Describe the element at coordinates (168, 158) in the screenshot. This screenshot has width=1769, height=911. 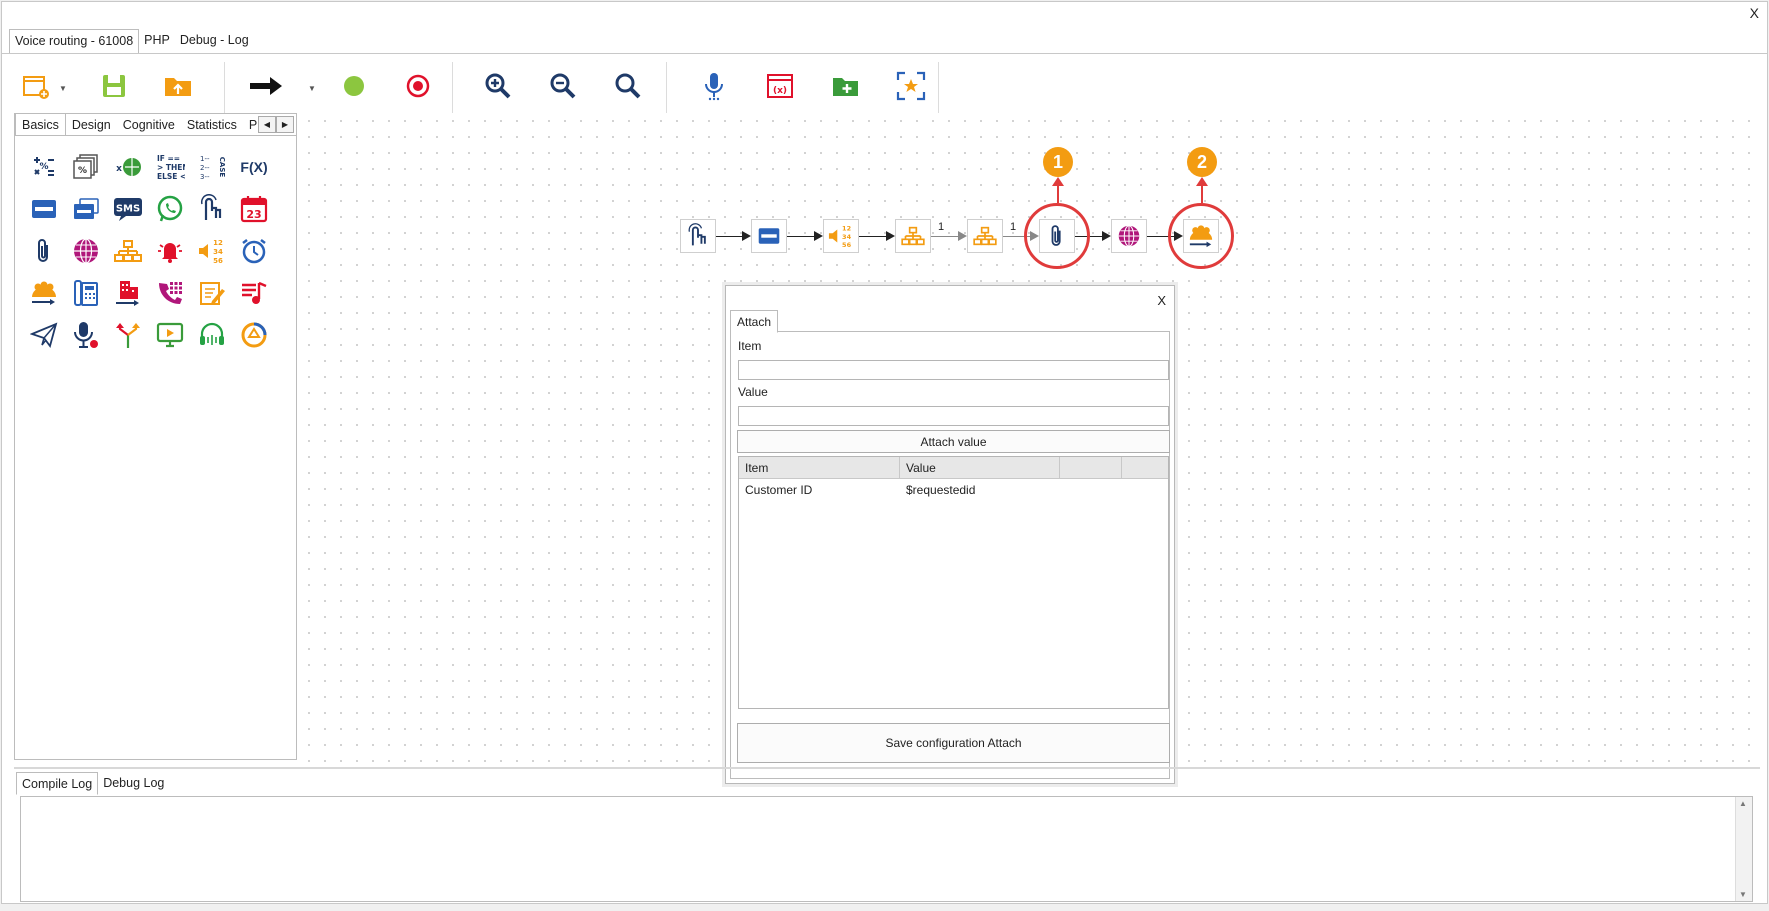
I see `if-line: IF ==` at that location.